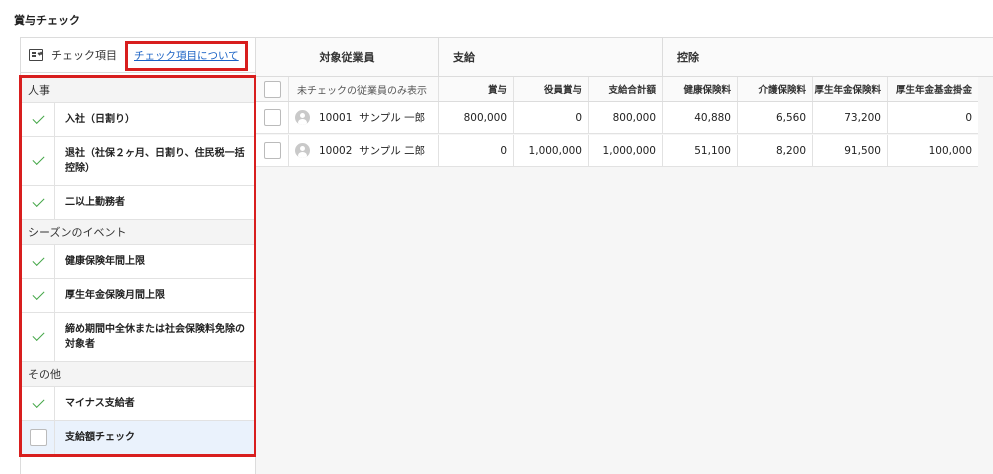 This screenshot has width=993, height=474. Describe the element at coordinates (476, 117) in the screenshot. I see `cell-bonus: 800,000` at that location.